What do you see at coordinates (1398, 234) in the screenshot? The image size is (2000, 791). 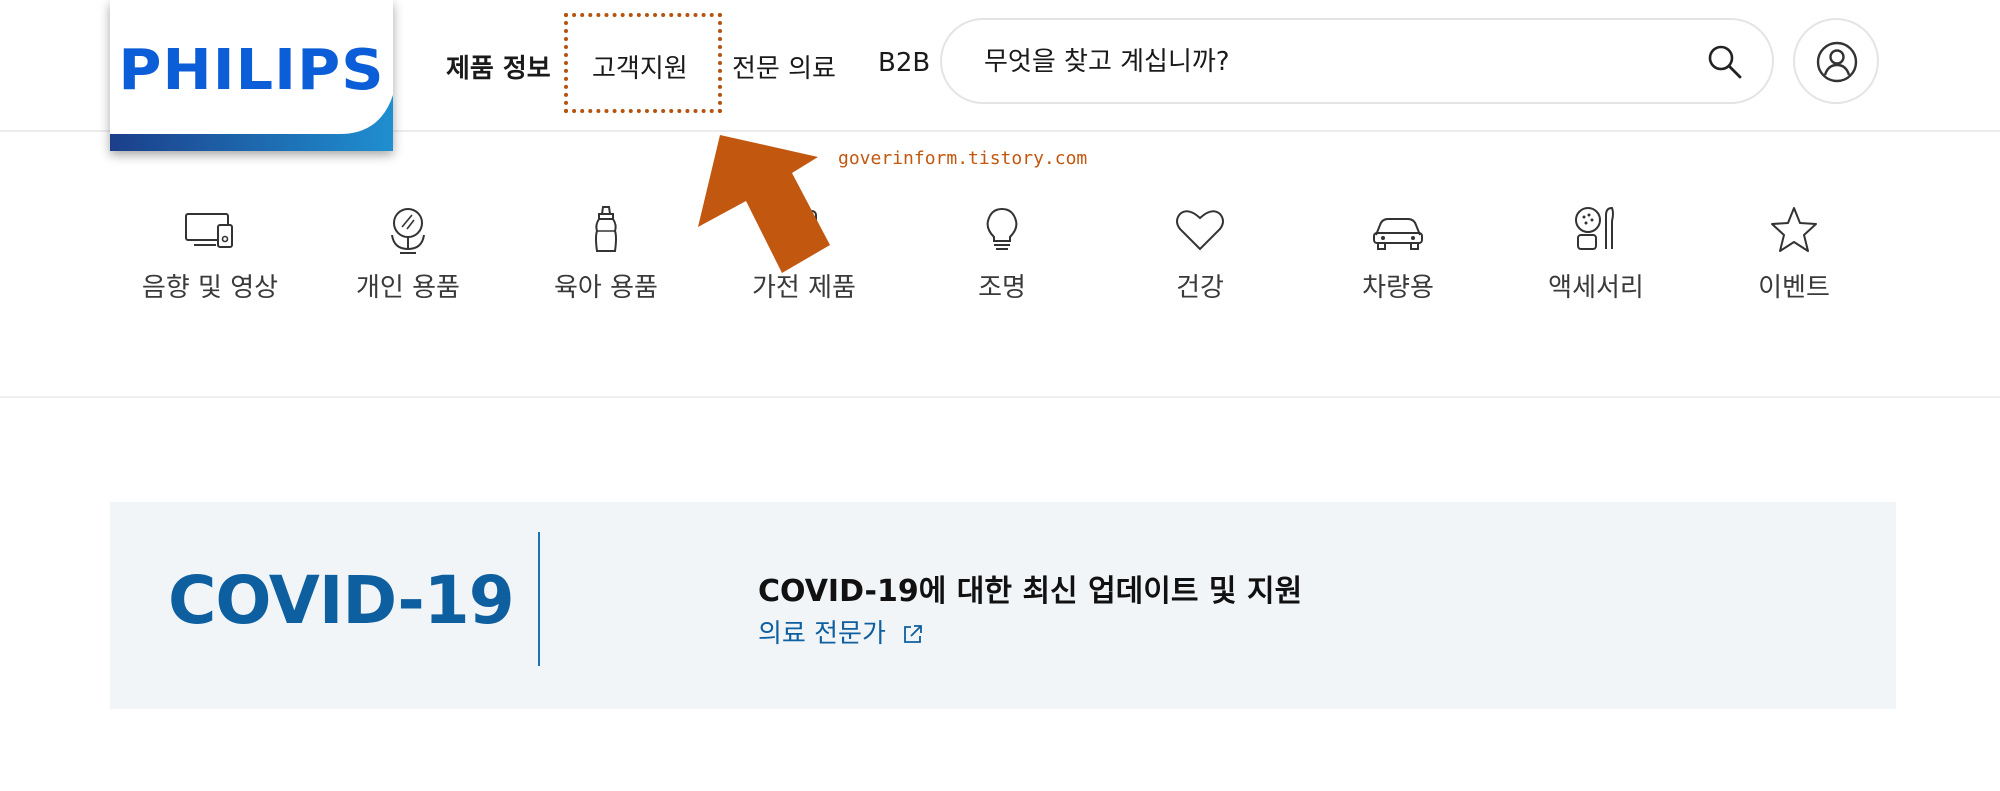 I see `car-icon` at bounding box center [1398, 234].